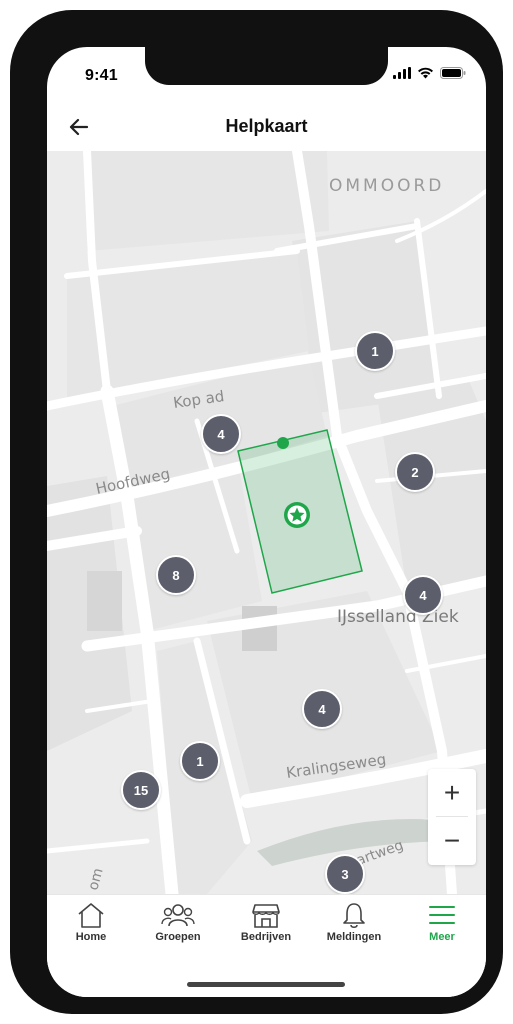 Image resolution: width=513 pixels, height=1024 pixels. Describe the element at coordinates (266, 984) in the screenshot. I see `home-indicator` at that location.